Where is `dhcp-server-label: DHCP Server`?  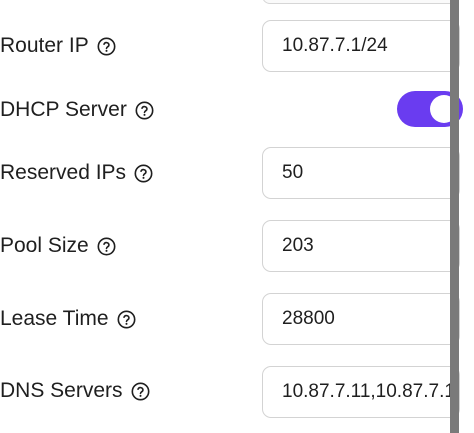
dhcp-server-label: DHCP Server is located at coordinates (77, 110).